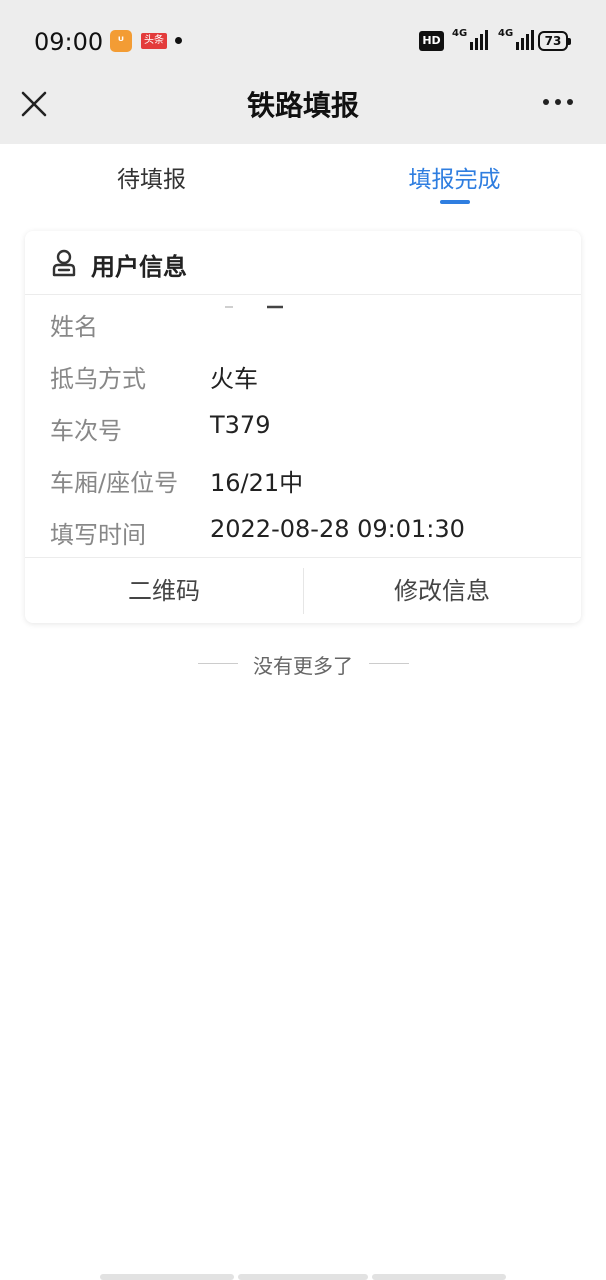 The width and height of the screenshot is (606, 1280). I want to click on info-value: 2022-08-28 09:01:30, so click(337, 529).